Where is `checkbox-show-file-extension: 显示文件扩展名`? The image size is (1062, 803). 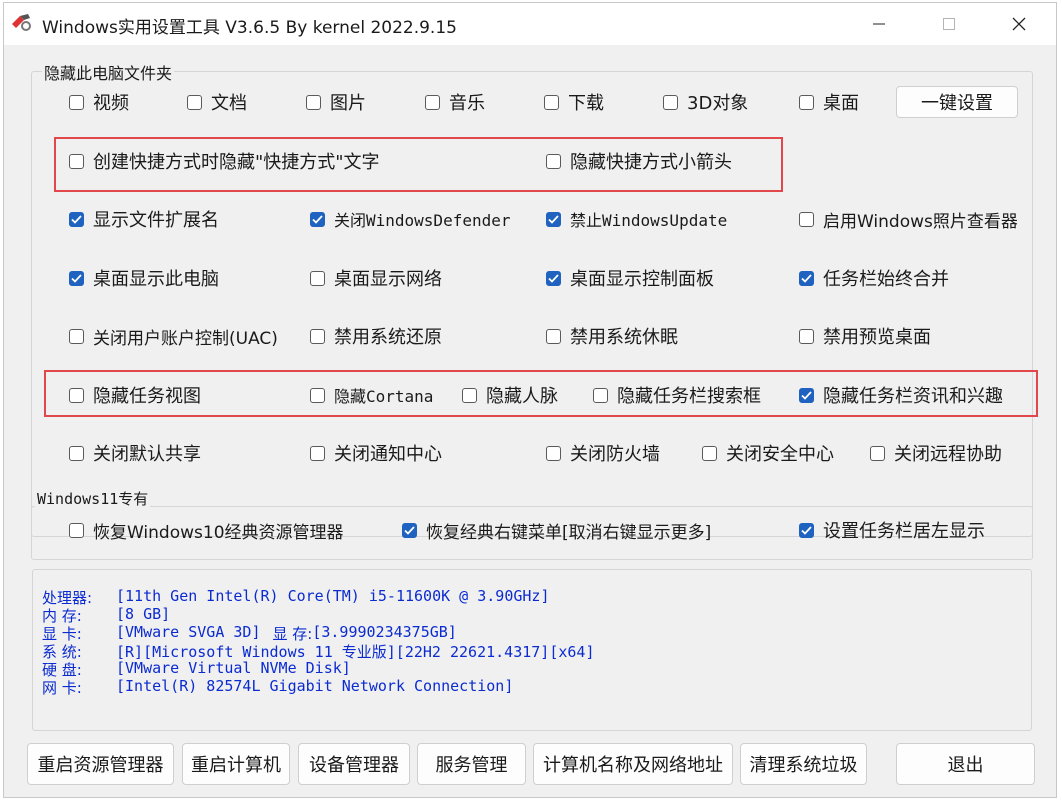 checkbox-show-file-extension: 显示文件扩展名 is located at coordinates (144, 219).